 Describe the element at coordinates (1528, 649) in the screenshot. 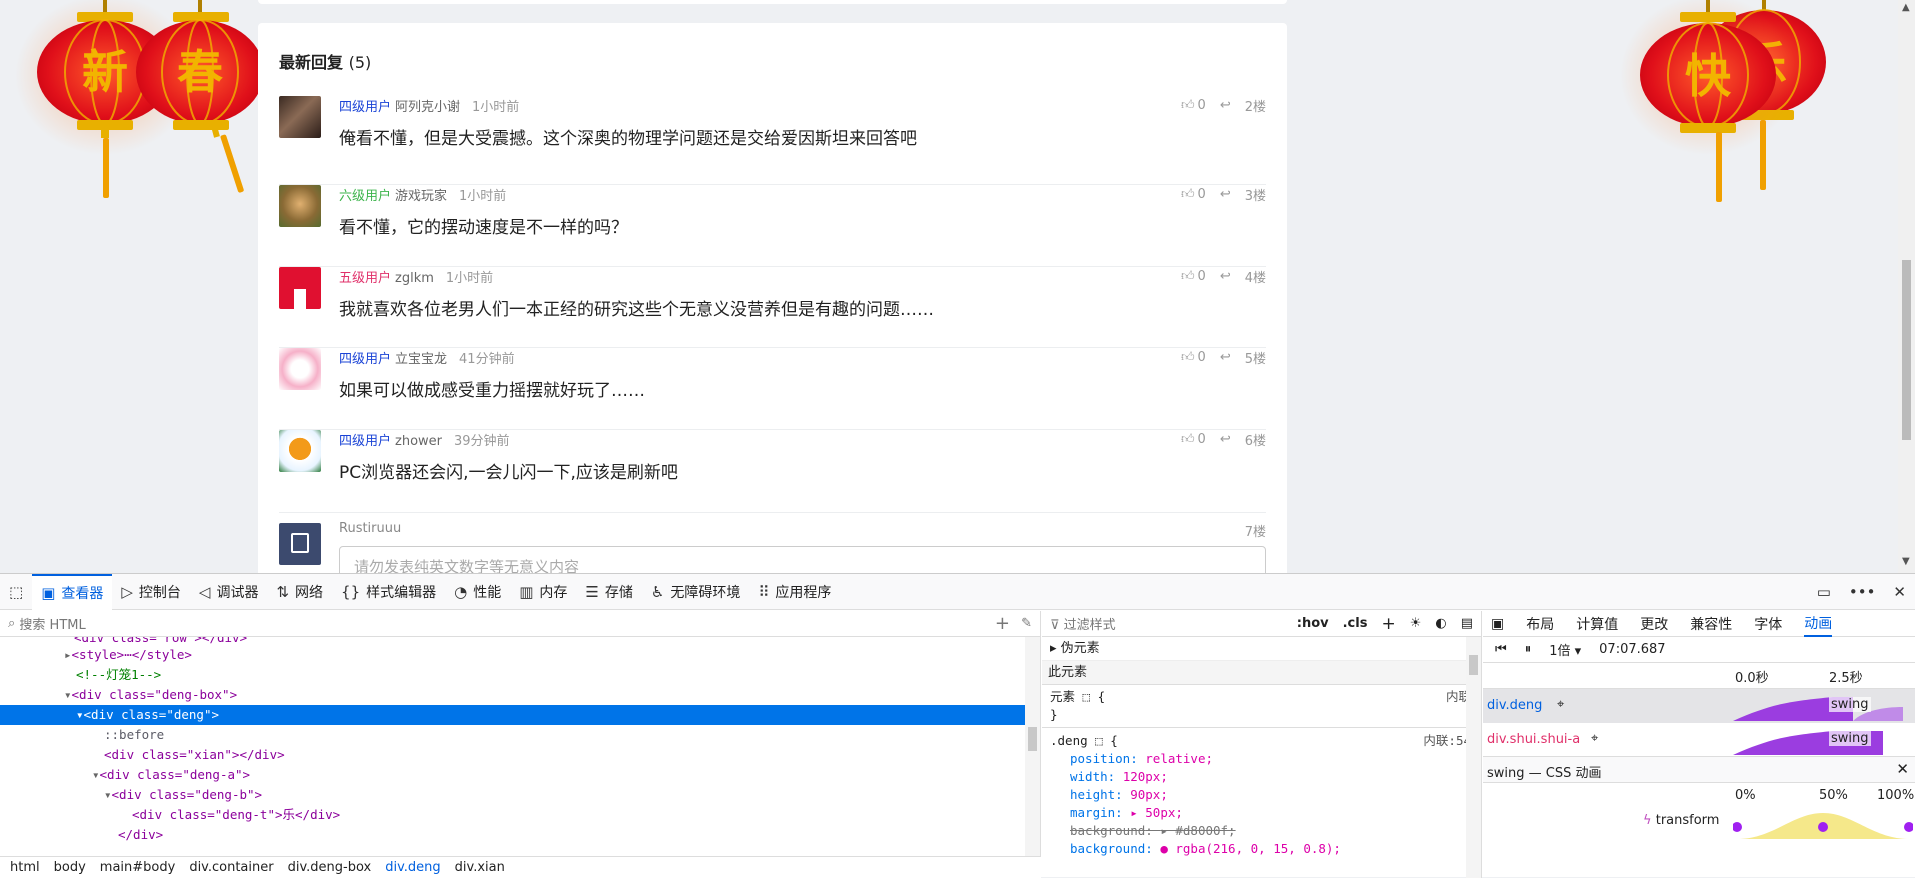

I see `pause-icon: ⏸` at that location.